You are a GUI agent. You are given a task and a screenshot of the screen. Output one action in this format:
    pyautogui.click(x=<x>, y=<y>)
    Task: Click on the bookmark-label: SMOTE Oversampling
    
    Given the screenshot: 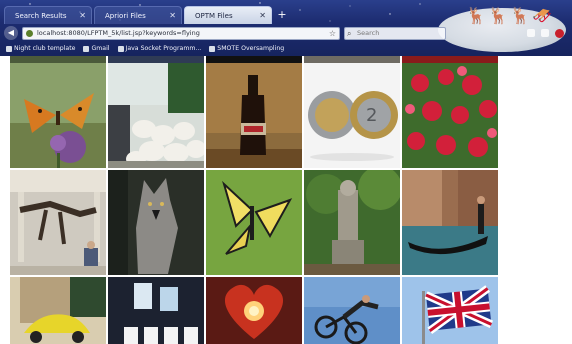 What is the action you would take?
    pyautogui.click(x=251, y=48)
    